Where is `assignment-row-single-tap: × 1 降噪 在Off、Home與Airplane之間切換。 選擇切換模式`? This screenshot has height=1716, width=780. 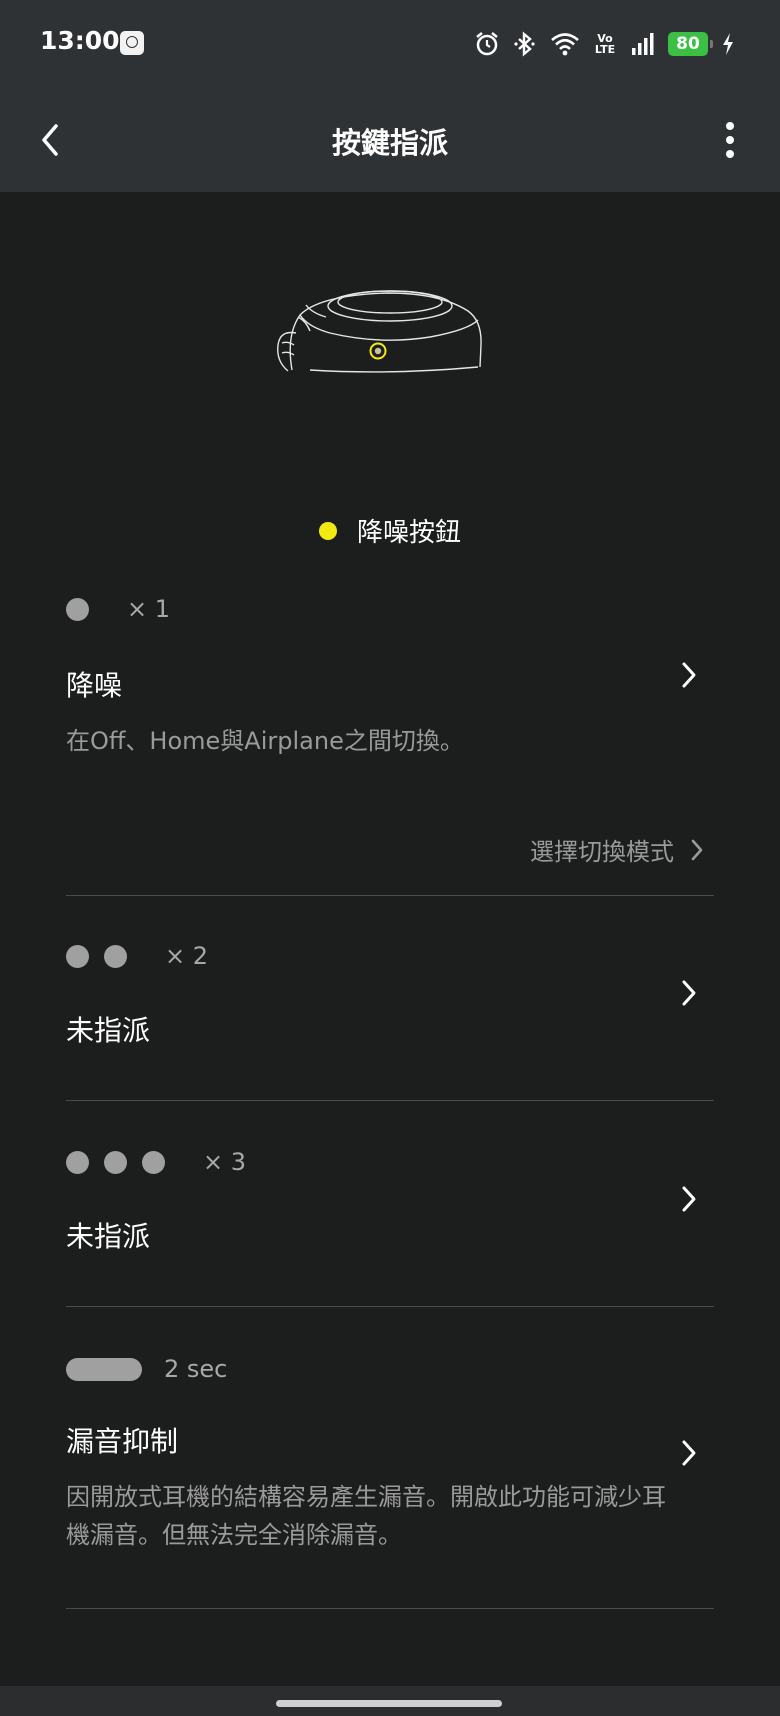
assignment-row-single-tap: × 1 降噪 在Off、Home與Airplane之間切換。 選擇切換模式 is located at coordinates (390, 745).